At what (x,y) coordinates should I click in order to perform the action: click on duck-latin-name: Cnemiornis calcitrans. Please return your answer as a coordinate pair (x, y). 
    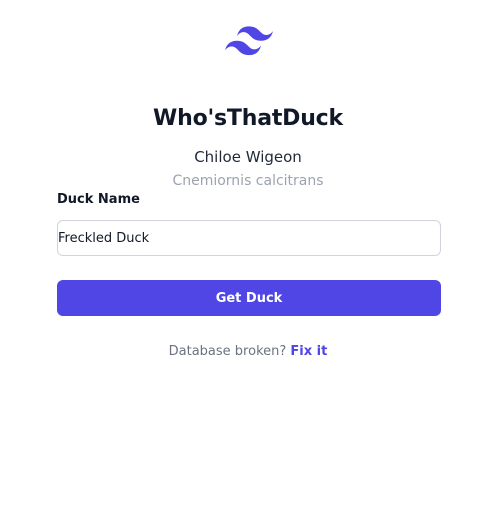
    Looking at the image, I should click on (248, 179).